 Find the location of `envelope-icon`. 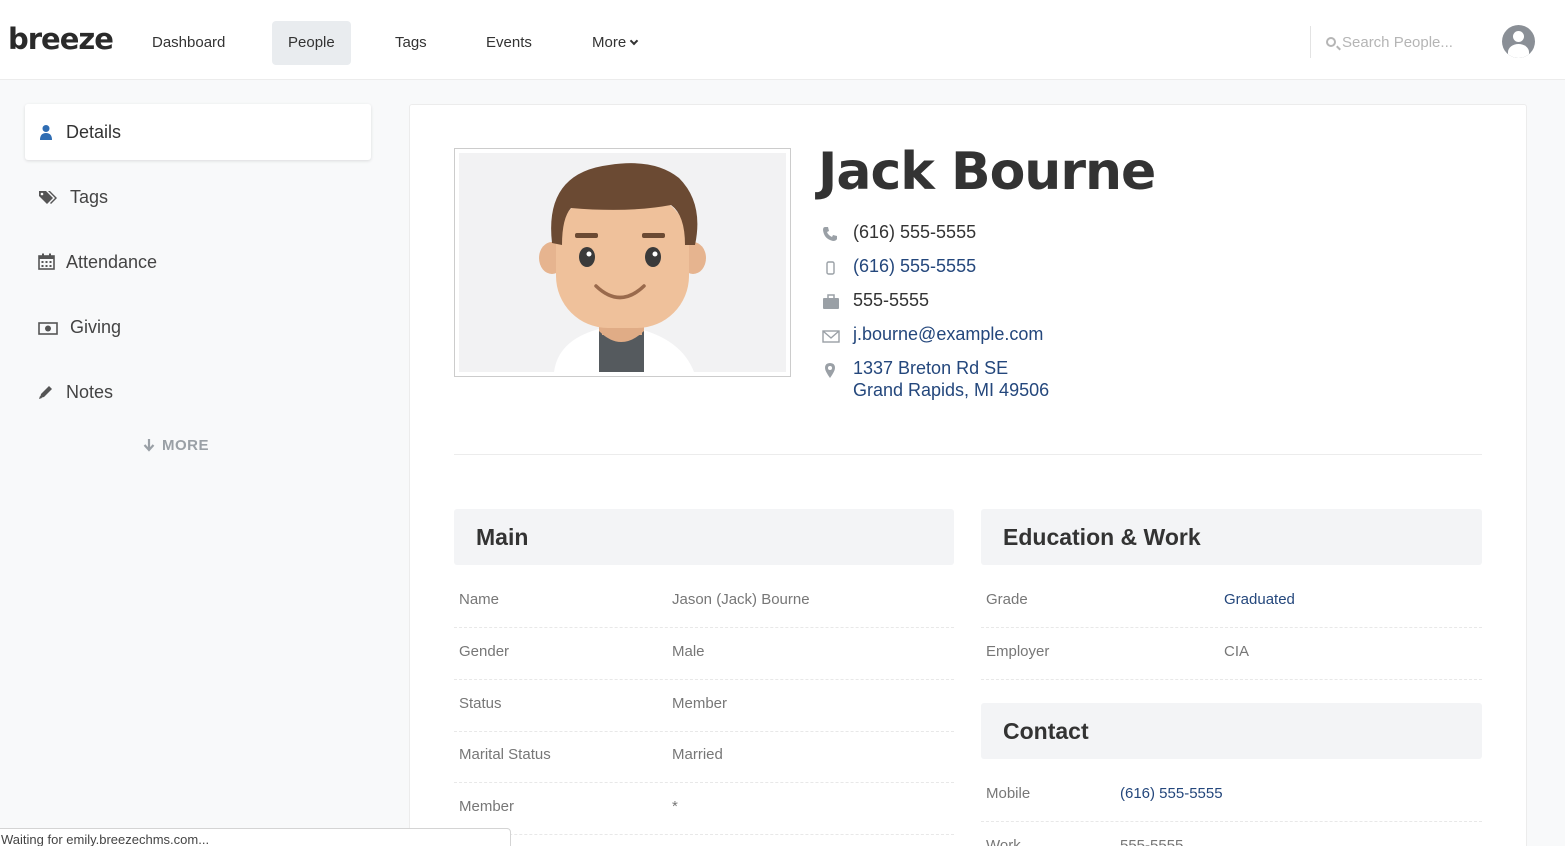

envelope-icon is located at coordinates (831, 336).